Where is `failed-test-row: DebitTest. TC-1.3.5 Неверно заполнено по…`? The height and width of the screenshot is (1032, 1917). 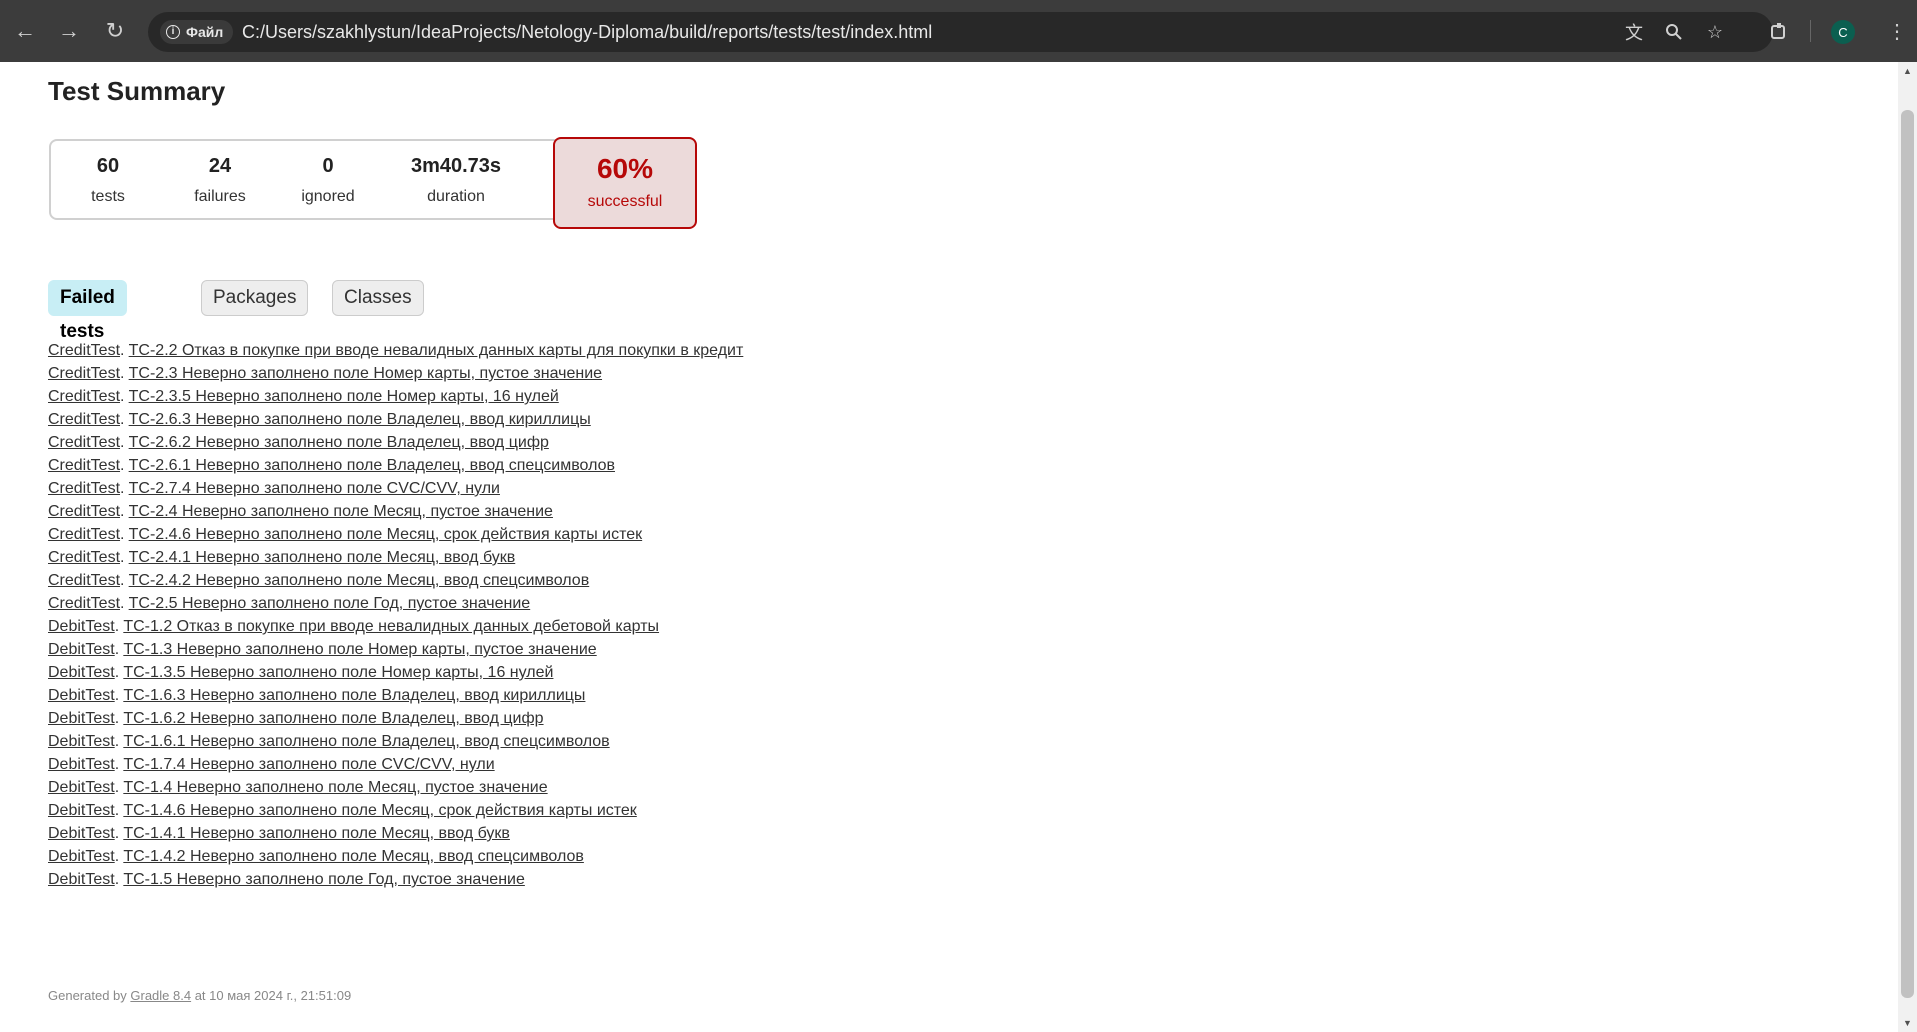
failed-test-row: DebitTest. TC-1.3.5 Неверно заполнено по… is located at coordinates (395, 672).